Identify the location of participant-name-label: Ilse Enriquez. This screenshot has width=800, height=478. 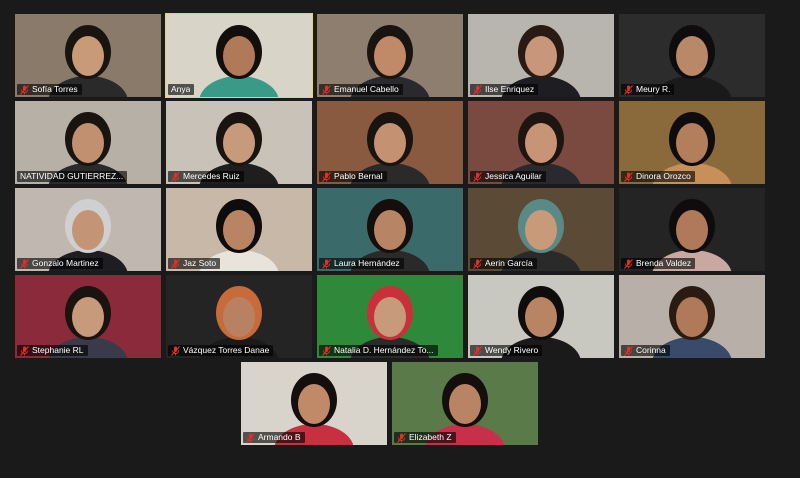
(504, 89).